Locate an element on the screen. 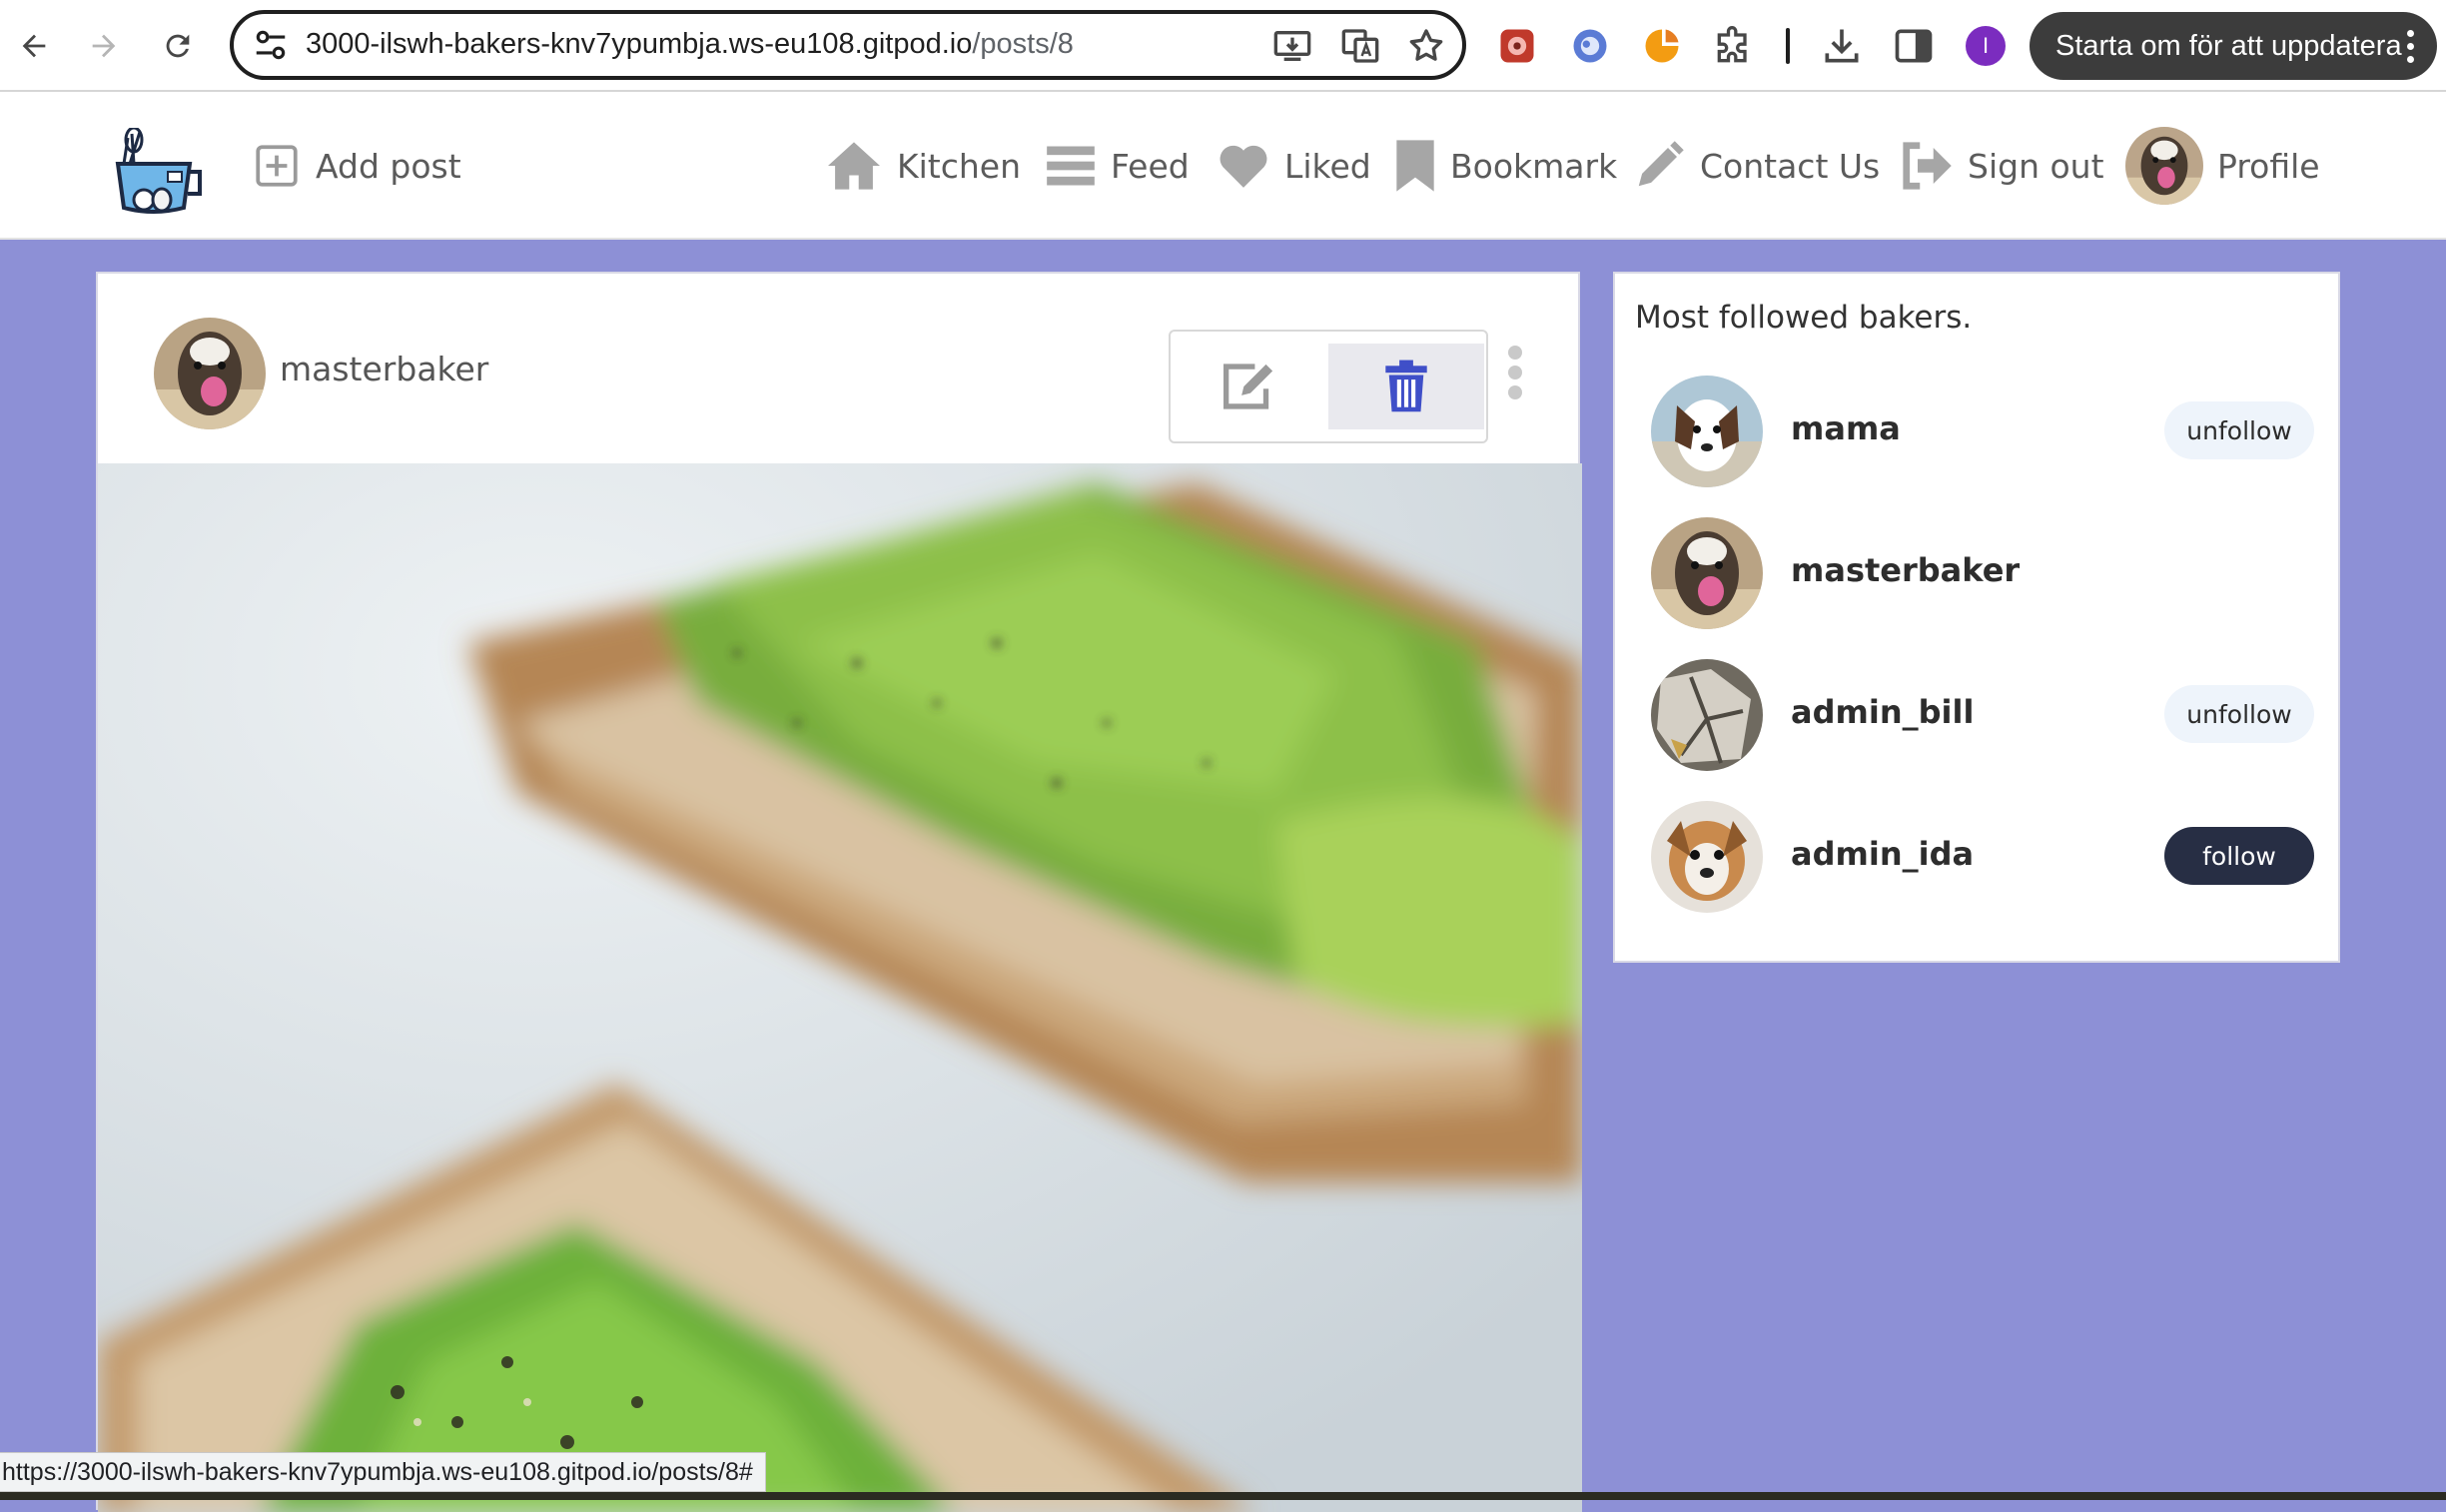 The width and height of the screenshot is (2446, 1512). trash-icon is located at coordinates (1406, 386).